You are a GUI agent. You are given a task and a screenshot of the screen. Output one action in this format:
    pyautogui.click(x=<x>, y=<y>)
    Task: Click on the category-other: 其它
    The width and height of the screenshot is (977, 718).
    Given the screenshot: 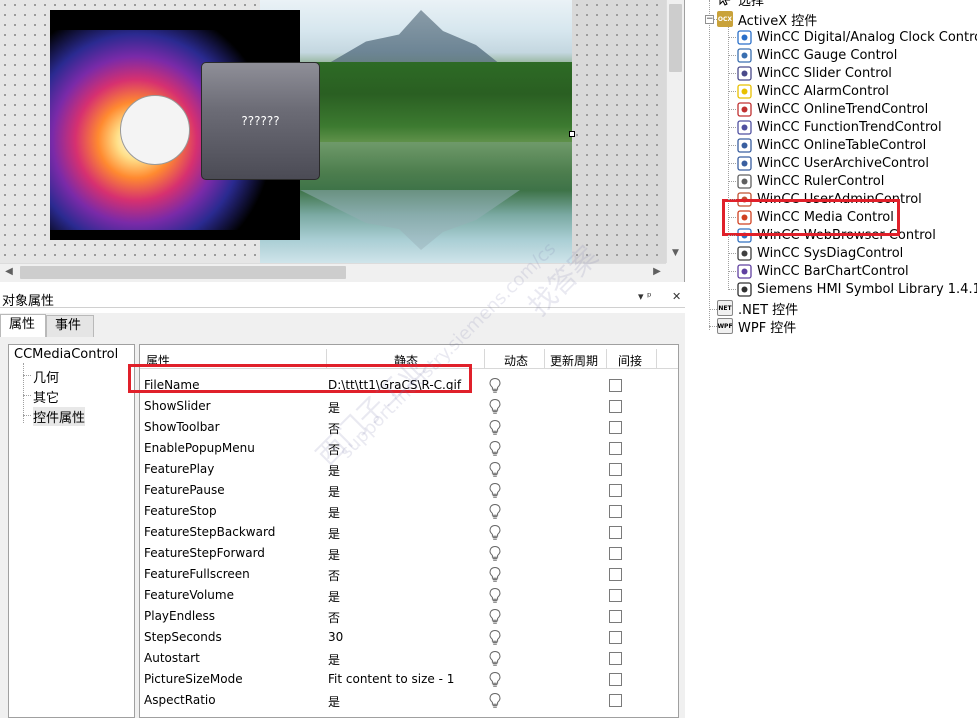 What is the action you would take?
    pyautogui.click(x=46, y=396)
    